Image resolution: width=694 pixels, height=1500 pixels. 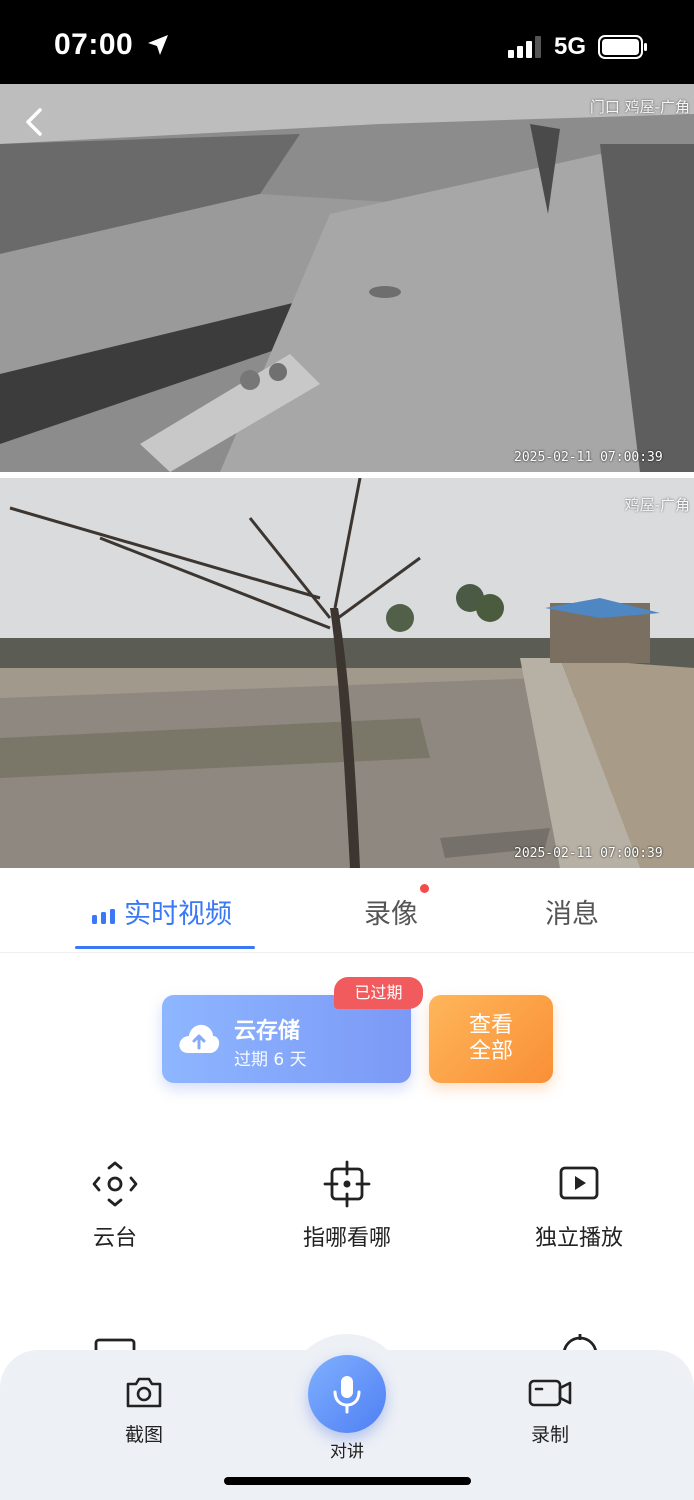 What do you see at coordinates (378, 993) in the screenshot?
I see `expired-badge: 已过期` at bounding box center [378, 993].